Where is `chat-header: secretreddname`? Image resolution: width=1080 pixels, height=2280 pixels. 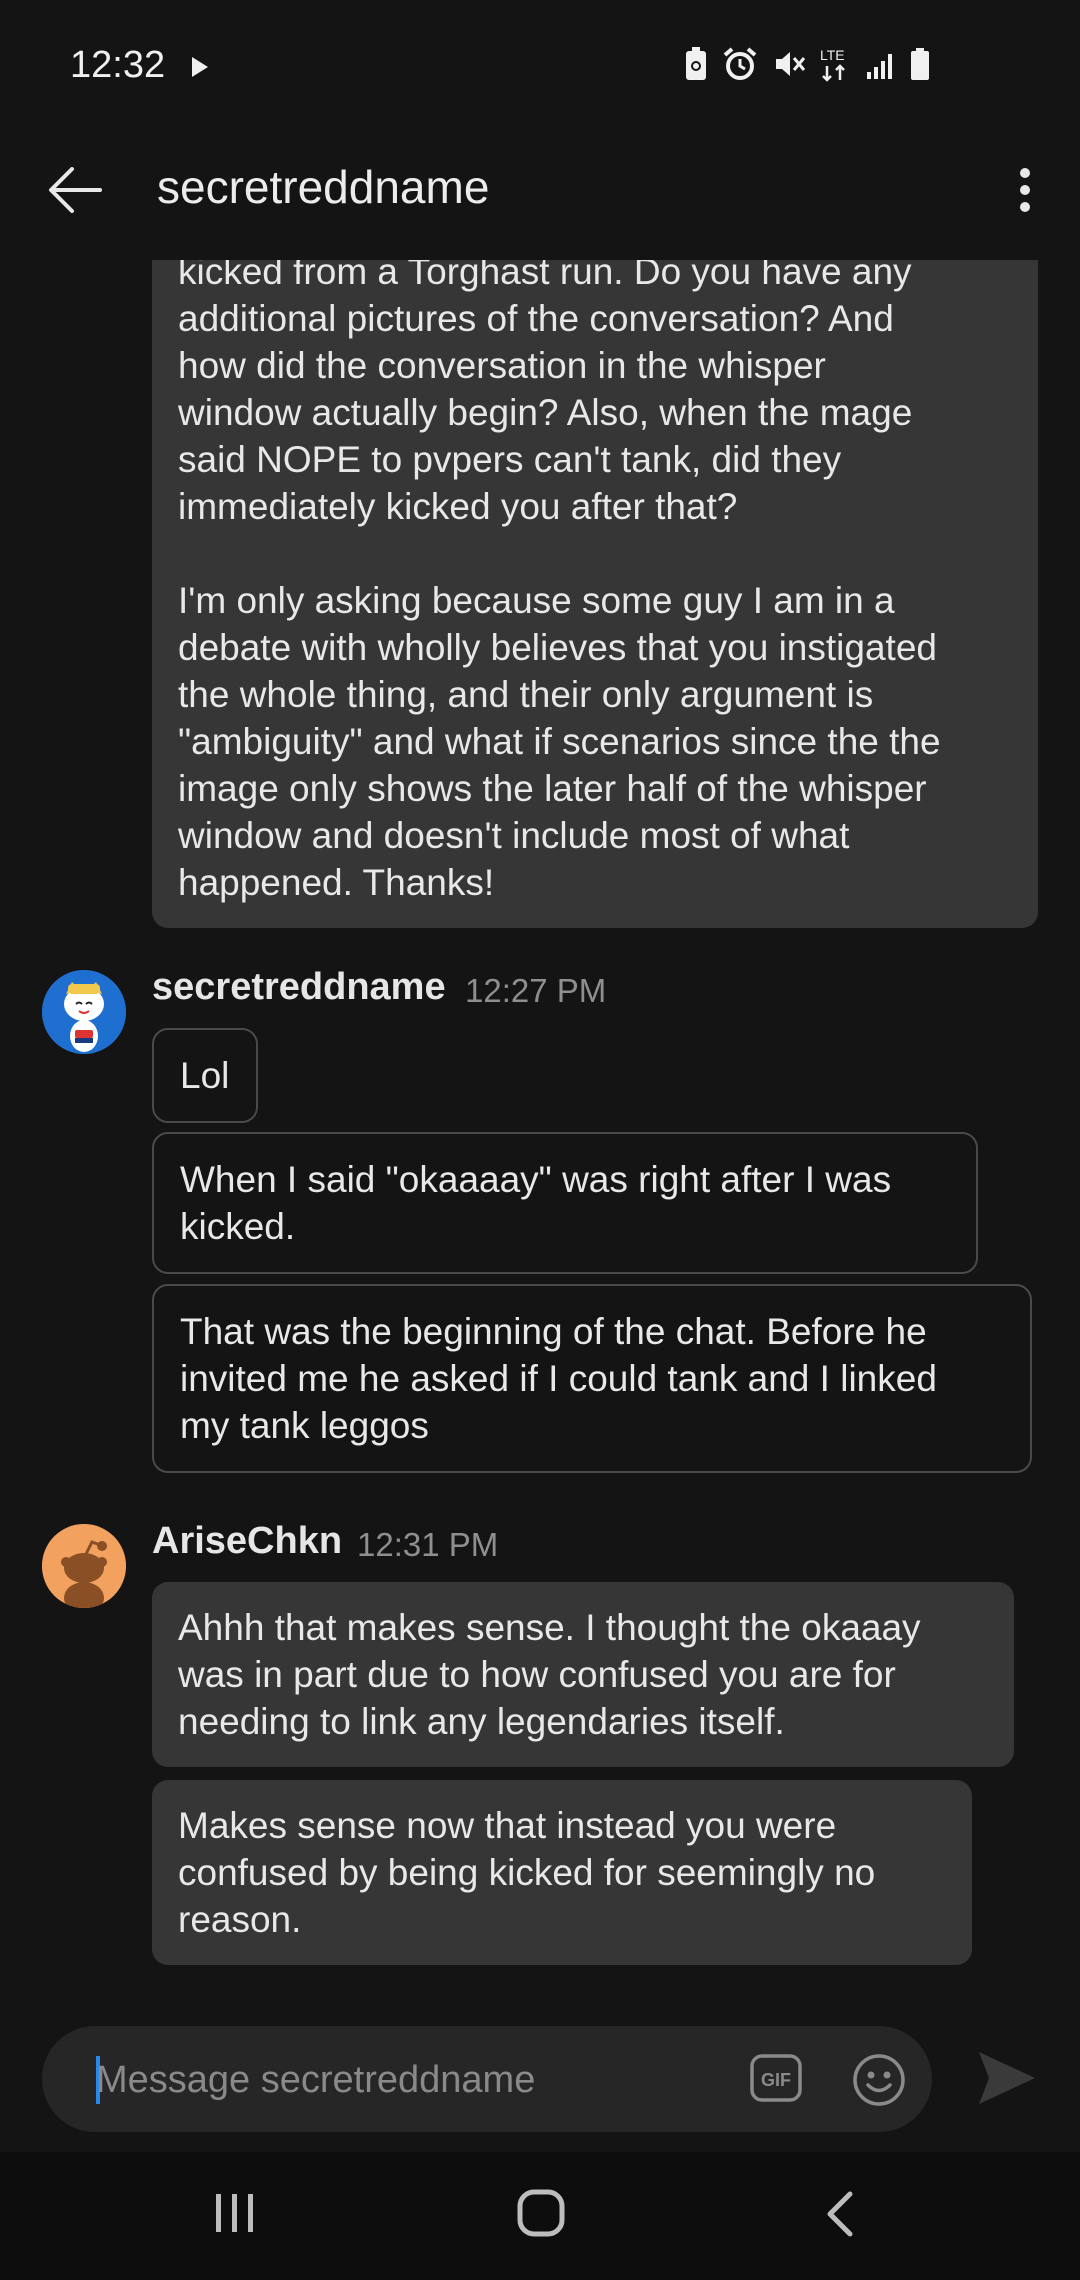
chat-header: secretreddname is located at coordinates (540, 195).